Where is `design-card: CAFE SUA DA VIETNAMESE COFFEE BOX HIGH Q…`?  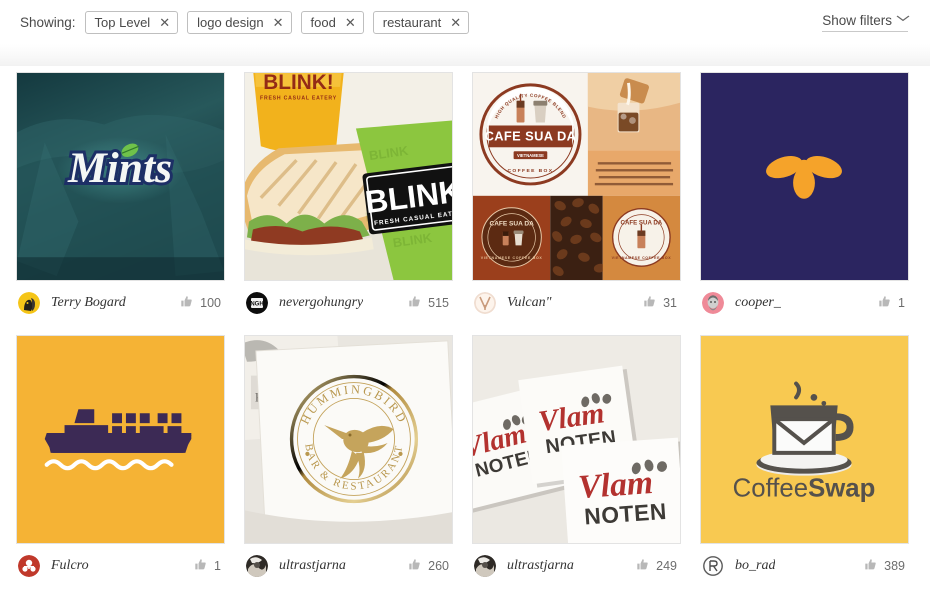 design-card: CAFE SUA DA VIETNAMESE COFFEE BOX HIGH Q… is located at coordinates (576, 198).